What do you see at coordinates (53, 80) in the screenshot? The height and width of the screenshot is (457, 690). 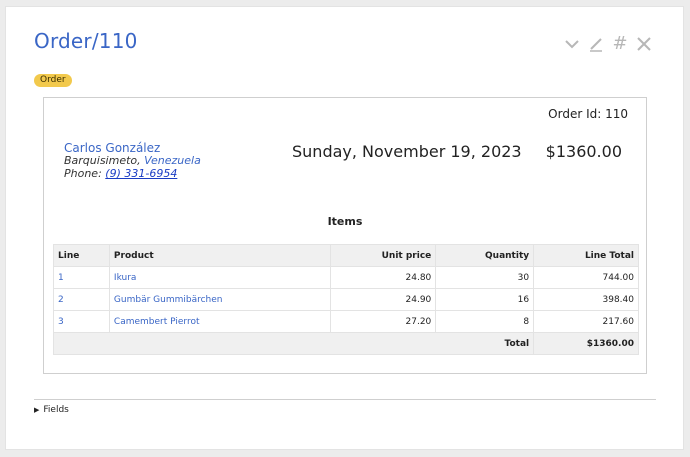 I see `type-badge: Order` at bounding box center [53, 80].